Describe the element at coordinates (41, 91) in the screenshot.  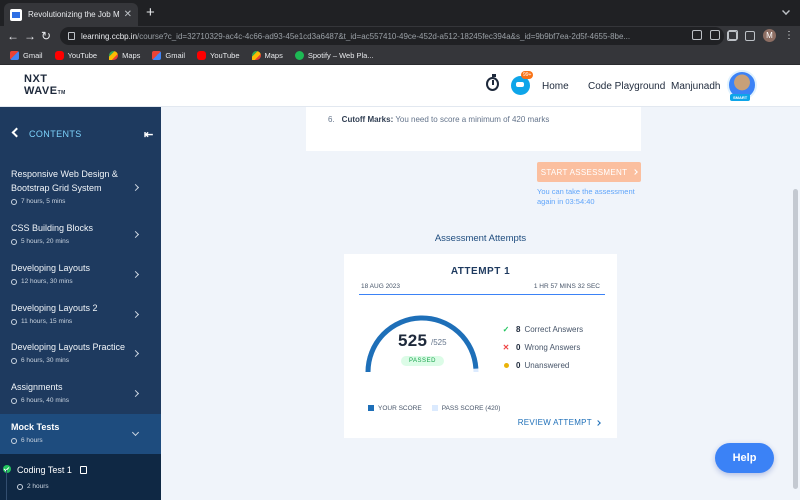
I see `logo-wave: WAVE` at that location.